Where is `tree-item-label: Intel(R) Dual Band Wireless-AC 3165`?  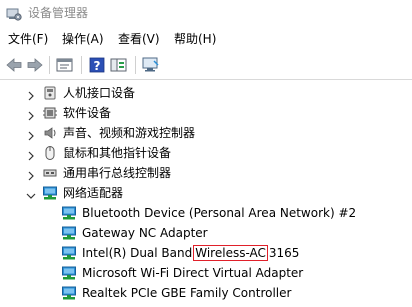 tree-item-label: Intel(R) Dual Band Wireless-AC 3165 is located at coordinates (190, 253).